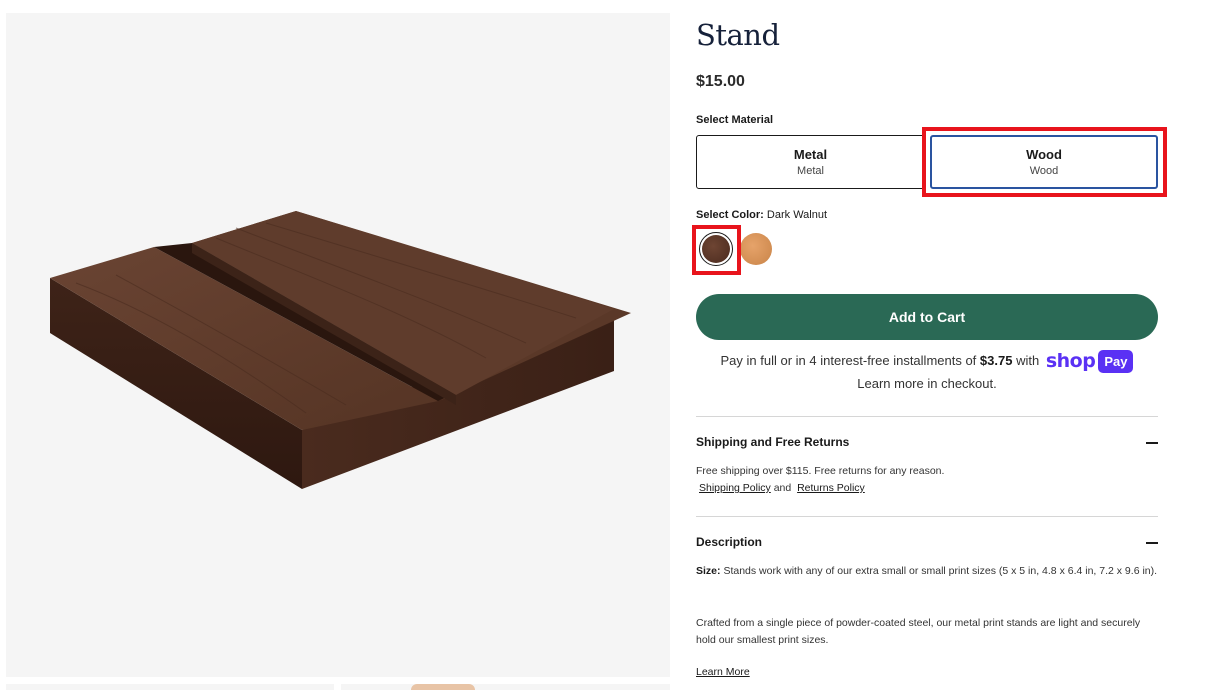 This screenshot has width=1207, height=690. What do you see at coordinates (810, 154) in the screenshot?
I see `material-option-title: Metal` at bounding box center [810, 154].